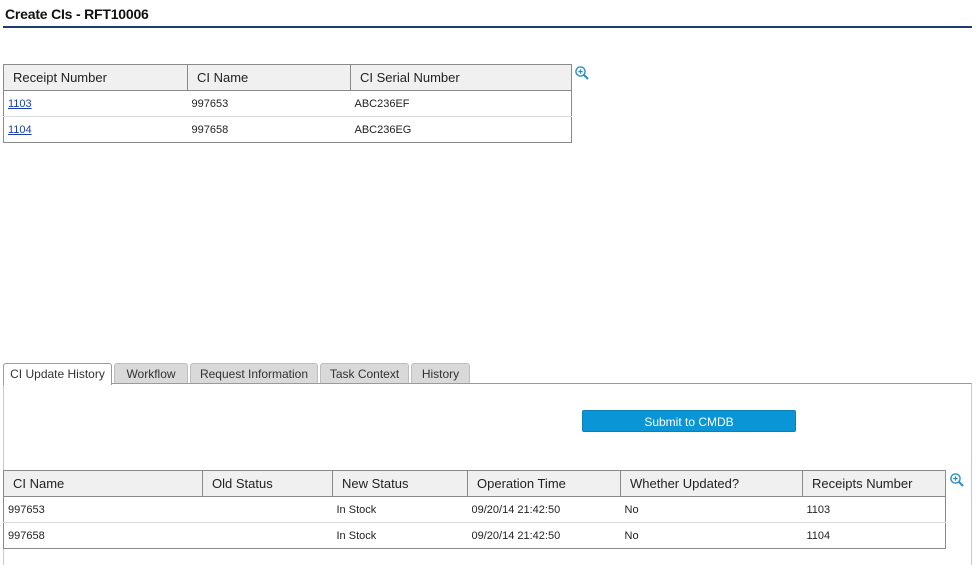 The image size is (977, 565). Describe the element at coordinates (461, 77) in the screenshot. I see `column-header-ci-serial-number: CI Serial Number` at that location.